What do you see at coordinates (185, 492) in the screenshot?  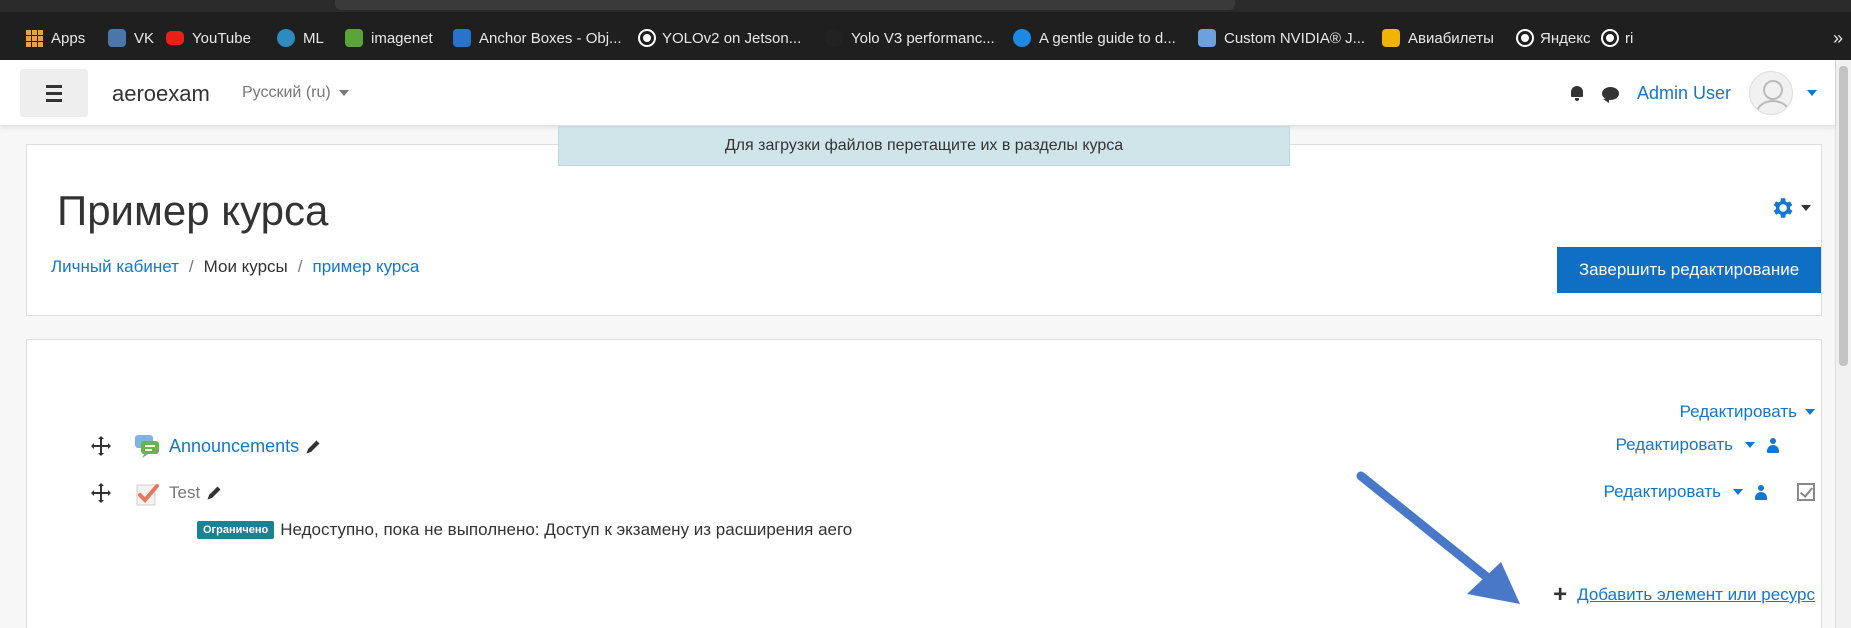 I see `activity-name: Test` at bounding box center [185, 492].